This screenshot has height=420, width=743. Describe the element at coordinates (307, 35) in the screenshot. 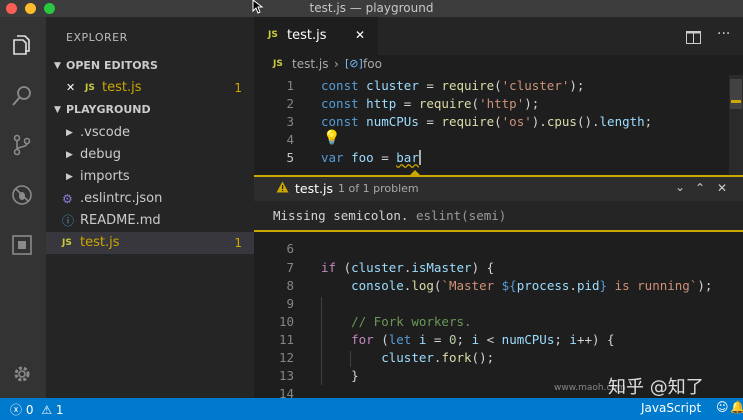

I see `tab-label: test.js` at that location.